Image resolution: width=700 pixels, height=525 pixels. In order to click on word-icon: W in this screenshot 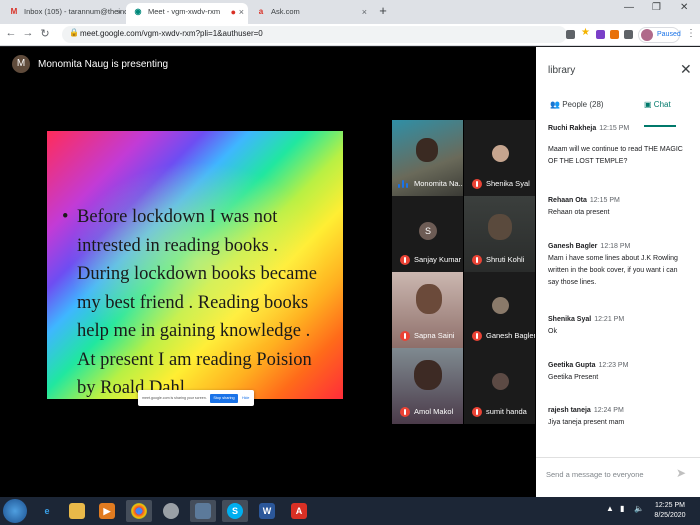, I will do `click(267, 511)`.